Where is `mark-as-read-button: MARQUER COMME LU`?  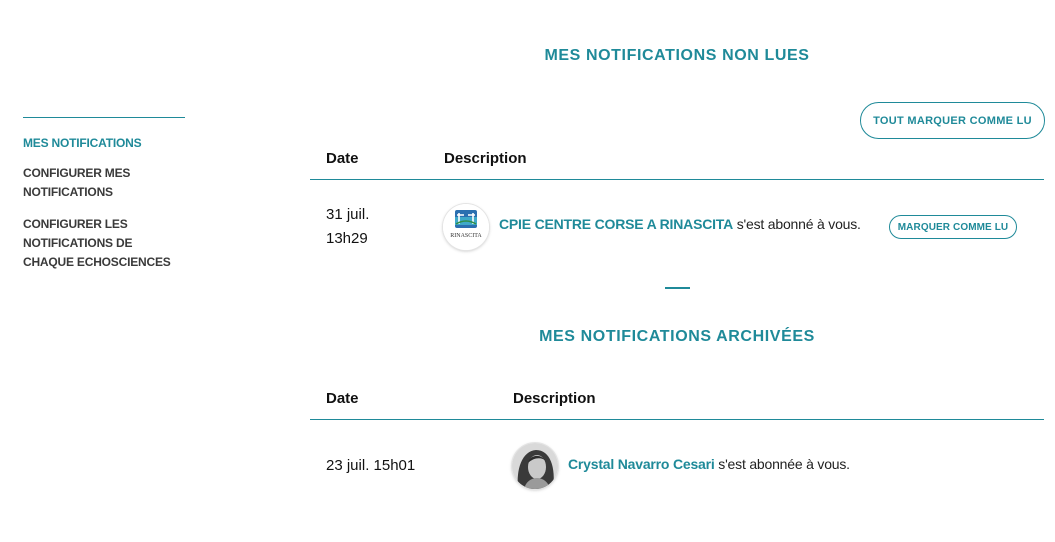 mark-as-read-button: MARQUER COMME LU is located at coordinates (953, 227).